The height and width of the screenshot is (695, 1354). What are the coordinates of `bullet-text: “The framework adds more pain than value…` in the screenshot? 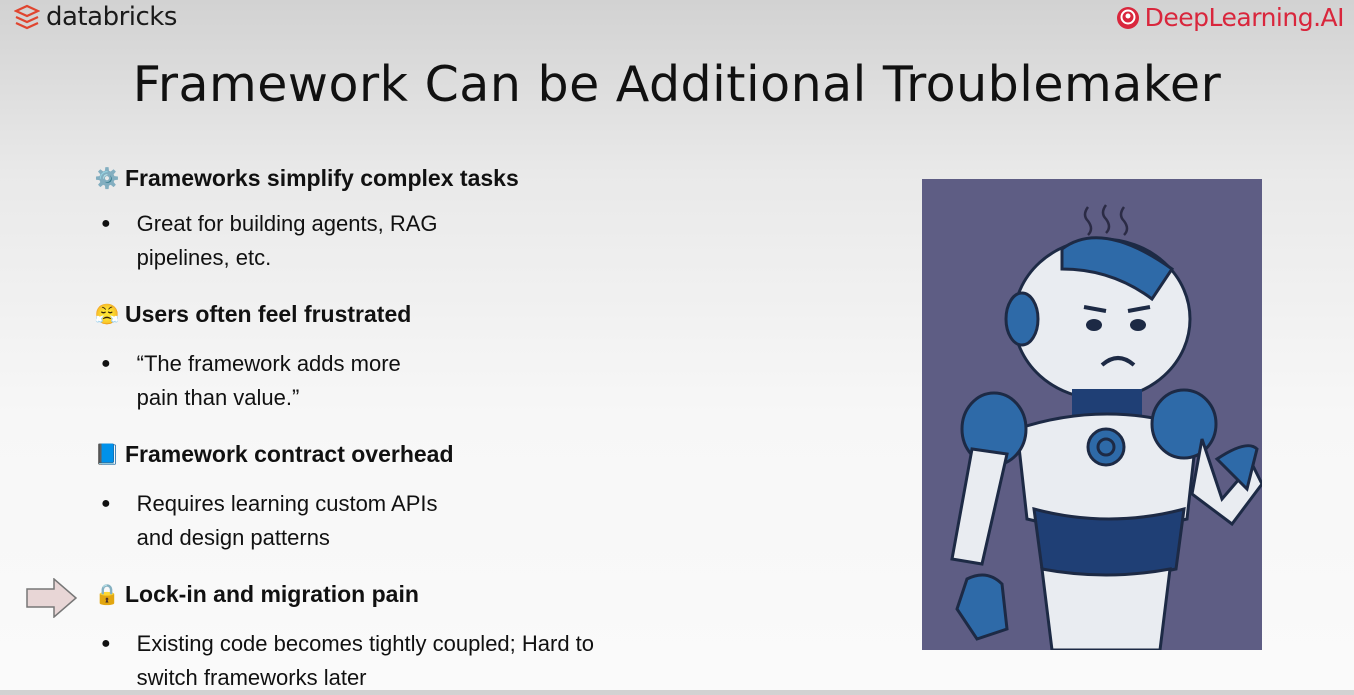 It's located at (268, 380).